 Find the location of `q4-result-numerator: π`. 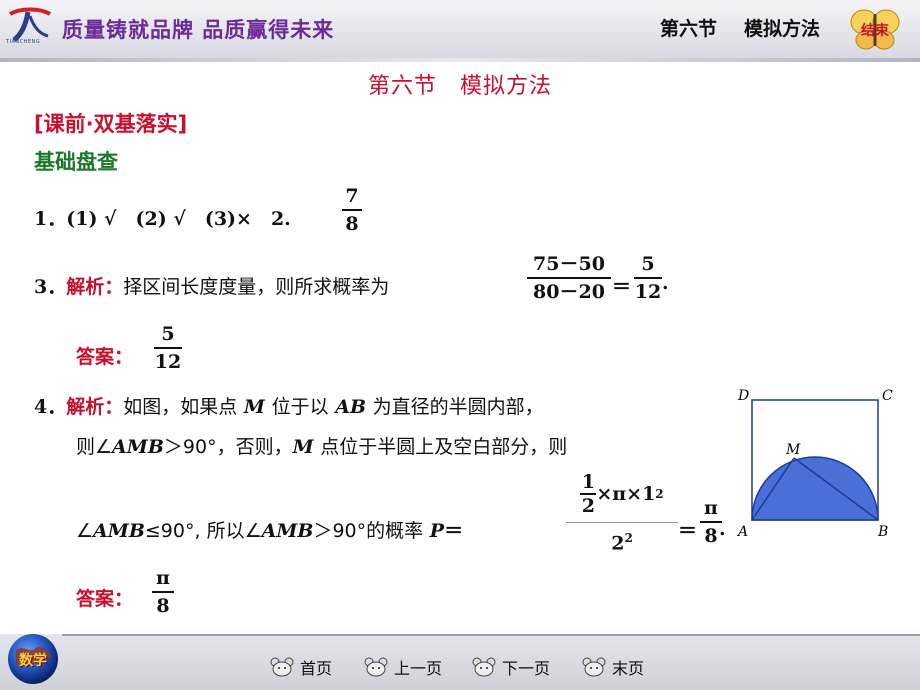

q4-result-numerator: π is located at coordinates (711, 508).